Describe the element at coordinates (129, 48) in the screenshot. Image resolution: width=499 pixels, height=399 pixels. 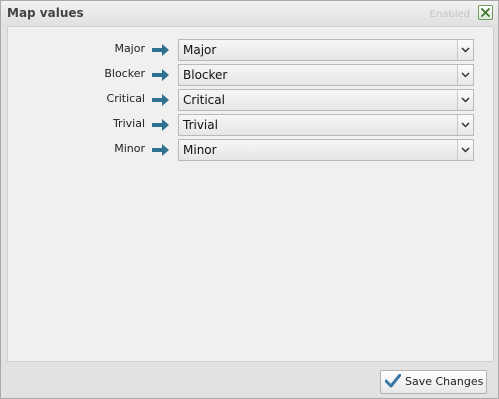
I see `source-value-label: Major` at that location.